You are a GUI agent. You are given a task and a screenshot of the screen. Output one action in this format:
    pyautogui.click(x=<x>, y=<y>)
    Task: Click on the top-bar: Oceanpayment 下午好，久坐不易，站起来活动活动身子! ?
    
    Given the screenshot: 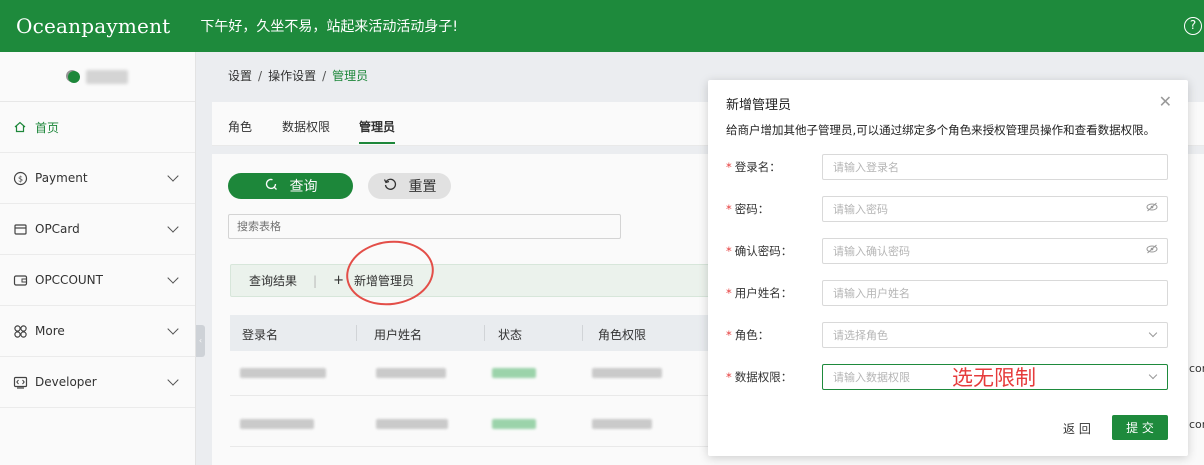 What is the action you would take?
    pyautogui.click(x=602, y=26)
    